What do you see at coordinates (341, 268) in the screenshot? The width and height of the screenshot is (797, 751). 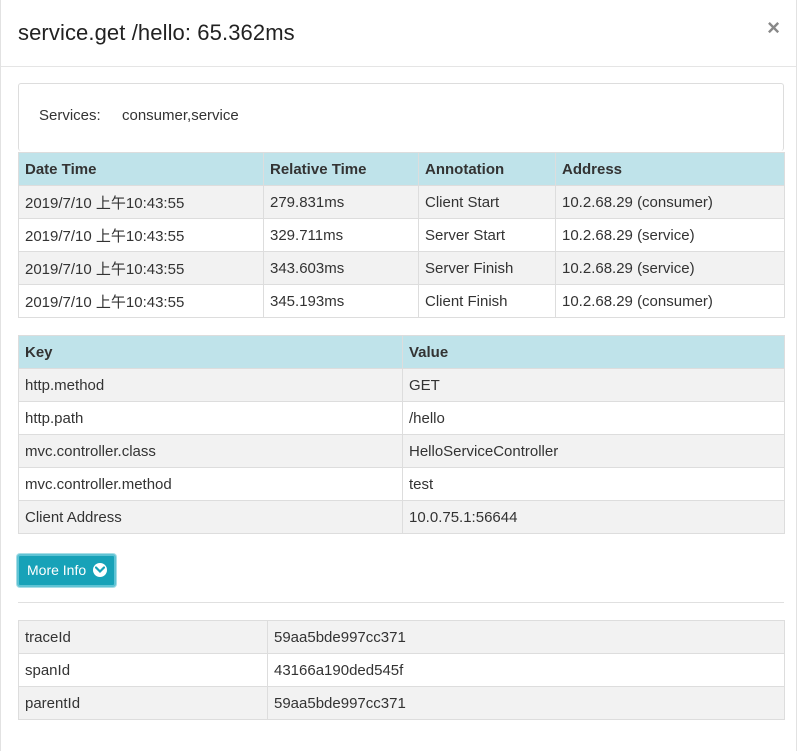 I see `relative-time-cell: 343.603ms` at bounding box center [341, 268].